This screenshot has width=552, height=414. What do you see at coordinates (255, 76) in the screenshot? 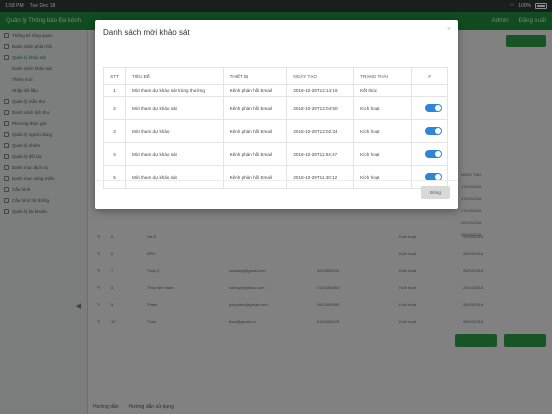
I see `col-device: THIẾT BỊ` at bounding box center [255, 76].